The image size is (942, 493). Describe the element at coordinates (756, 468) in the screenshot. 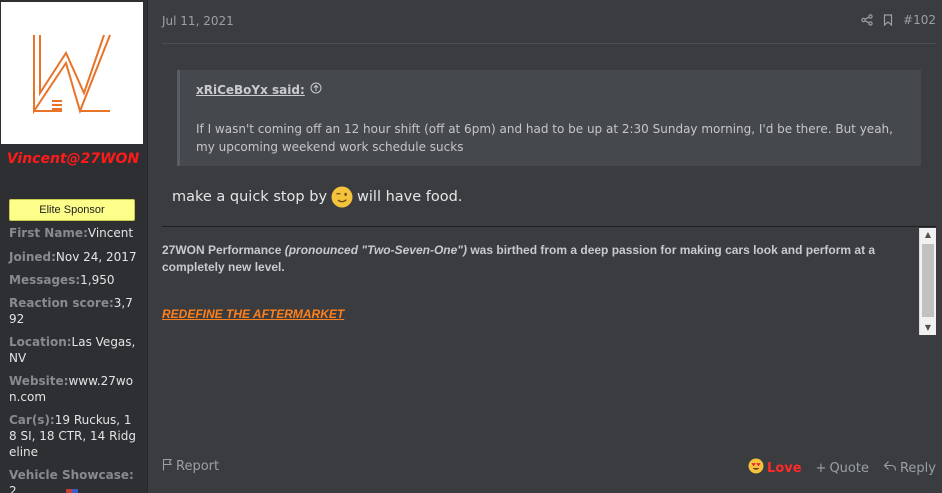

I see `heart-eyes-emoji-icon` at that location.